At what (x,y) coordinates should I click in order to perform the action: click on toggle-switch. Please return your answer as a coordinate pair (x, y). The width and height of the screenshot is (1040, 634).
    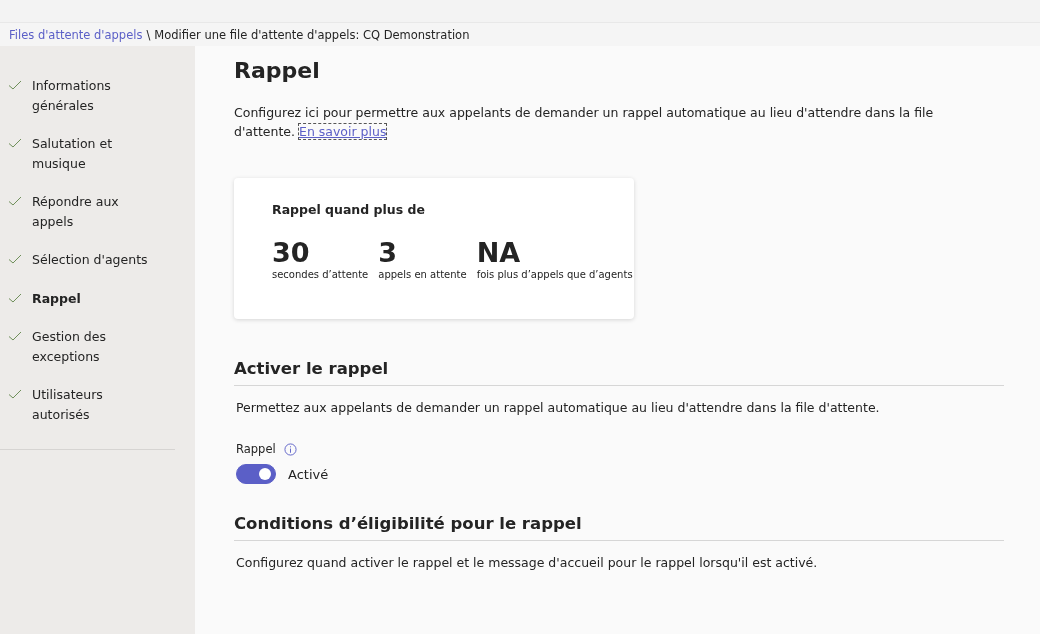
    Looking at the image, I should click on (256, 474).